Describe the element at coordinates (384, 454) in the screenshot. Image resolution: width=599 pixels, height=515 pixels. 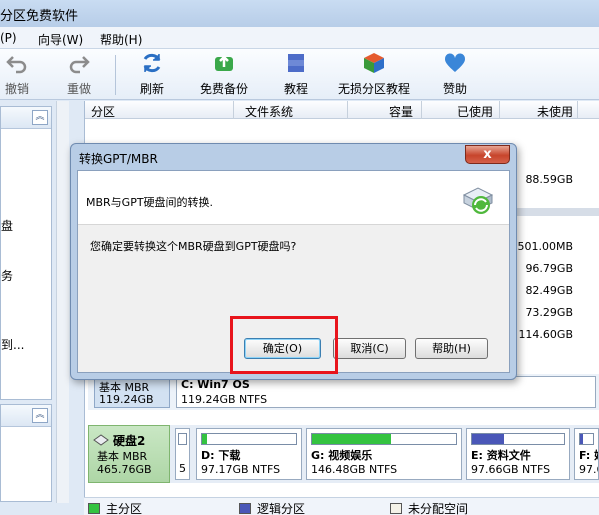
I see `partition-g: G: 视频娱乐 146.48GB NTFS` at that location.